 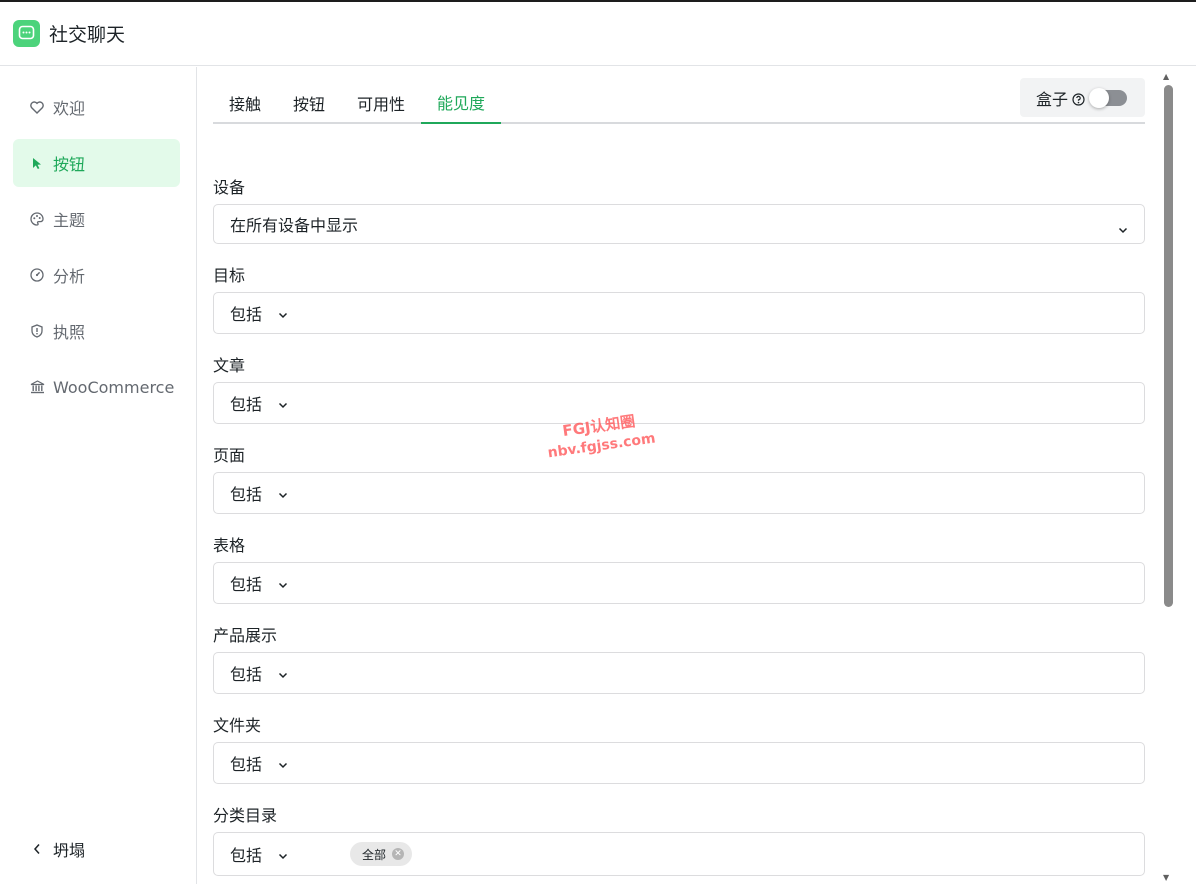 I want to click on products-mode-select: 包括, so click(x=279, y=673).